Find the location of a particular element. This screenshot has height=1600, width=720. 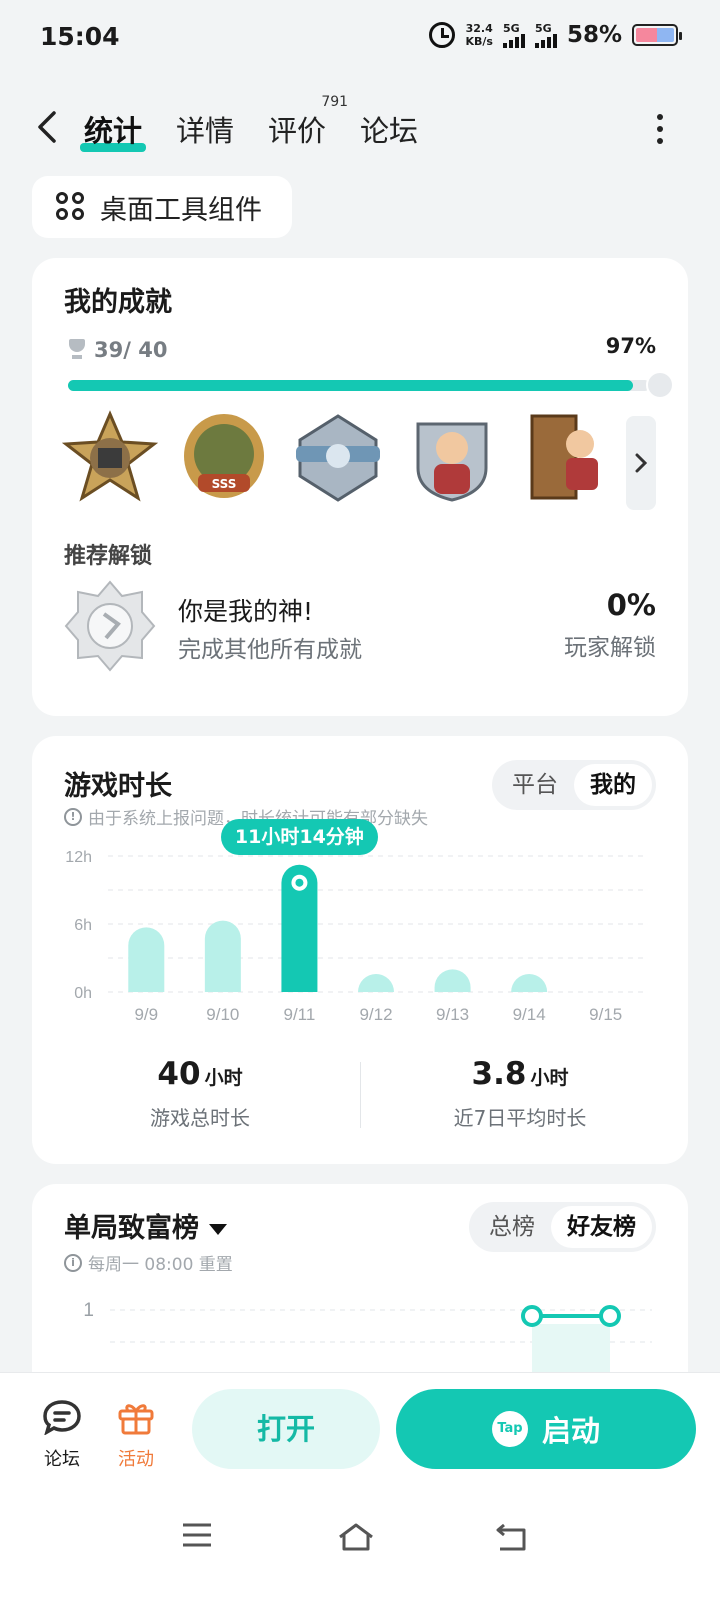

recommend-name: 你是我的神! is located at coordinates (246, 611).